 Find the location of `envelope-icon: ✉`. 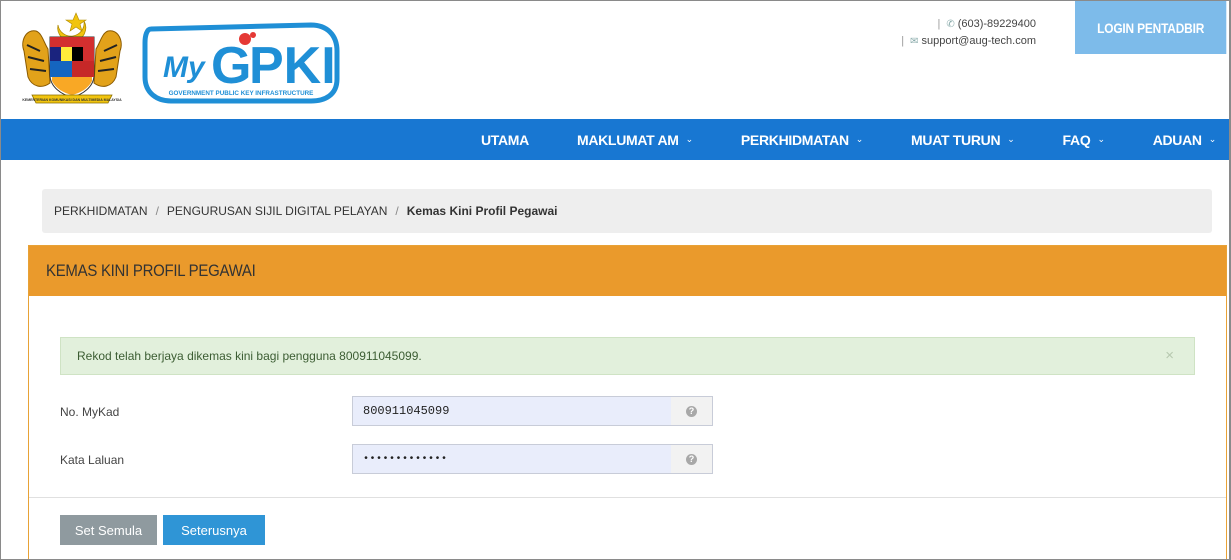

envelope-icon: ✉ is located at coordinates (914, 41).